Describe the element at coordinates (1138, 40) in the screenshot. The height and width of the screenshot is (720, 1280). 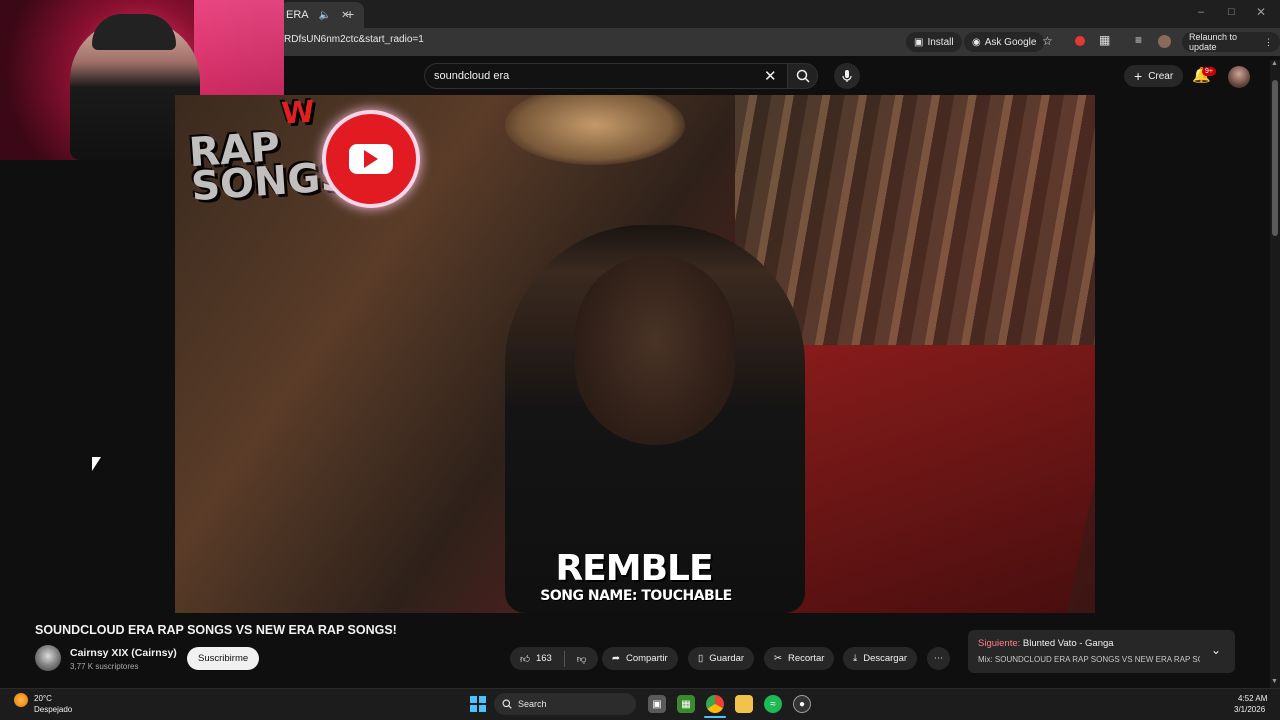
I see `media-control-icon: ≡` at that location.